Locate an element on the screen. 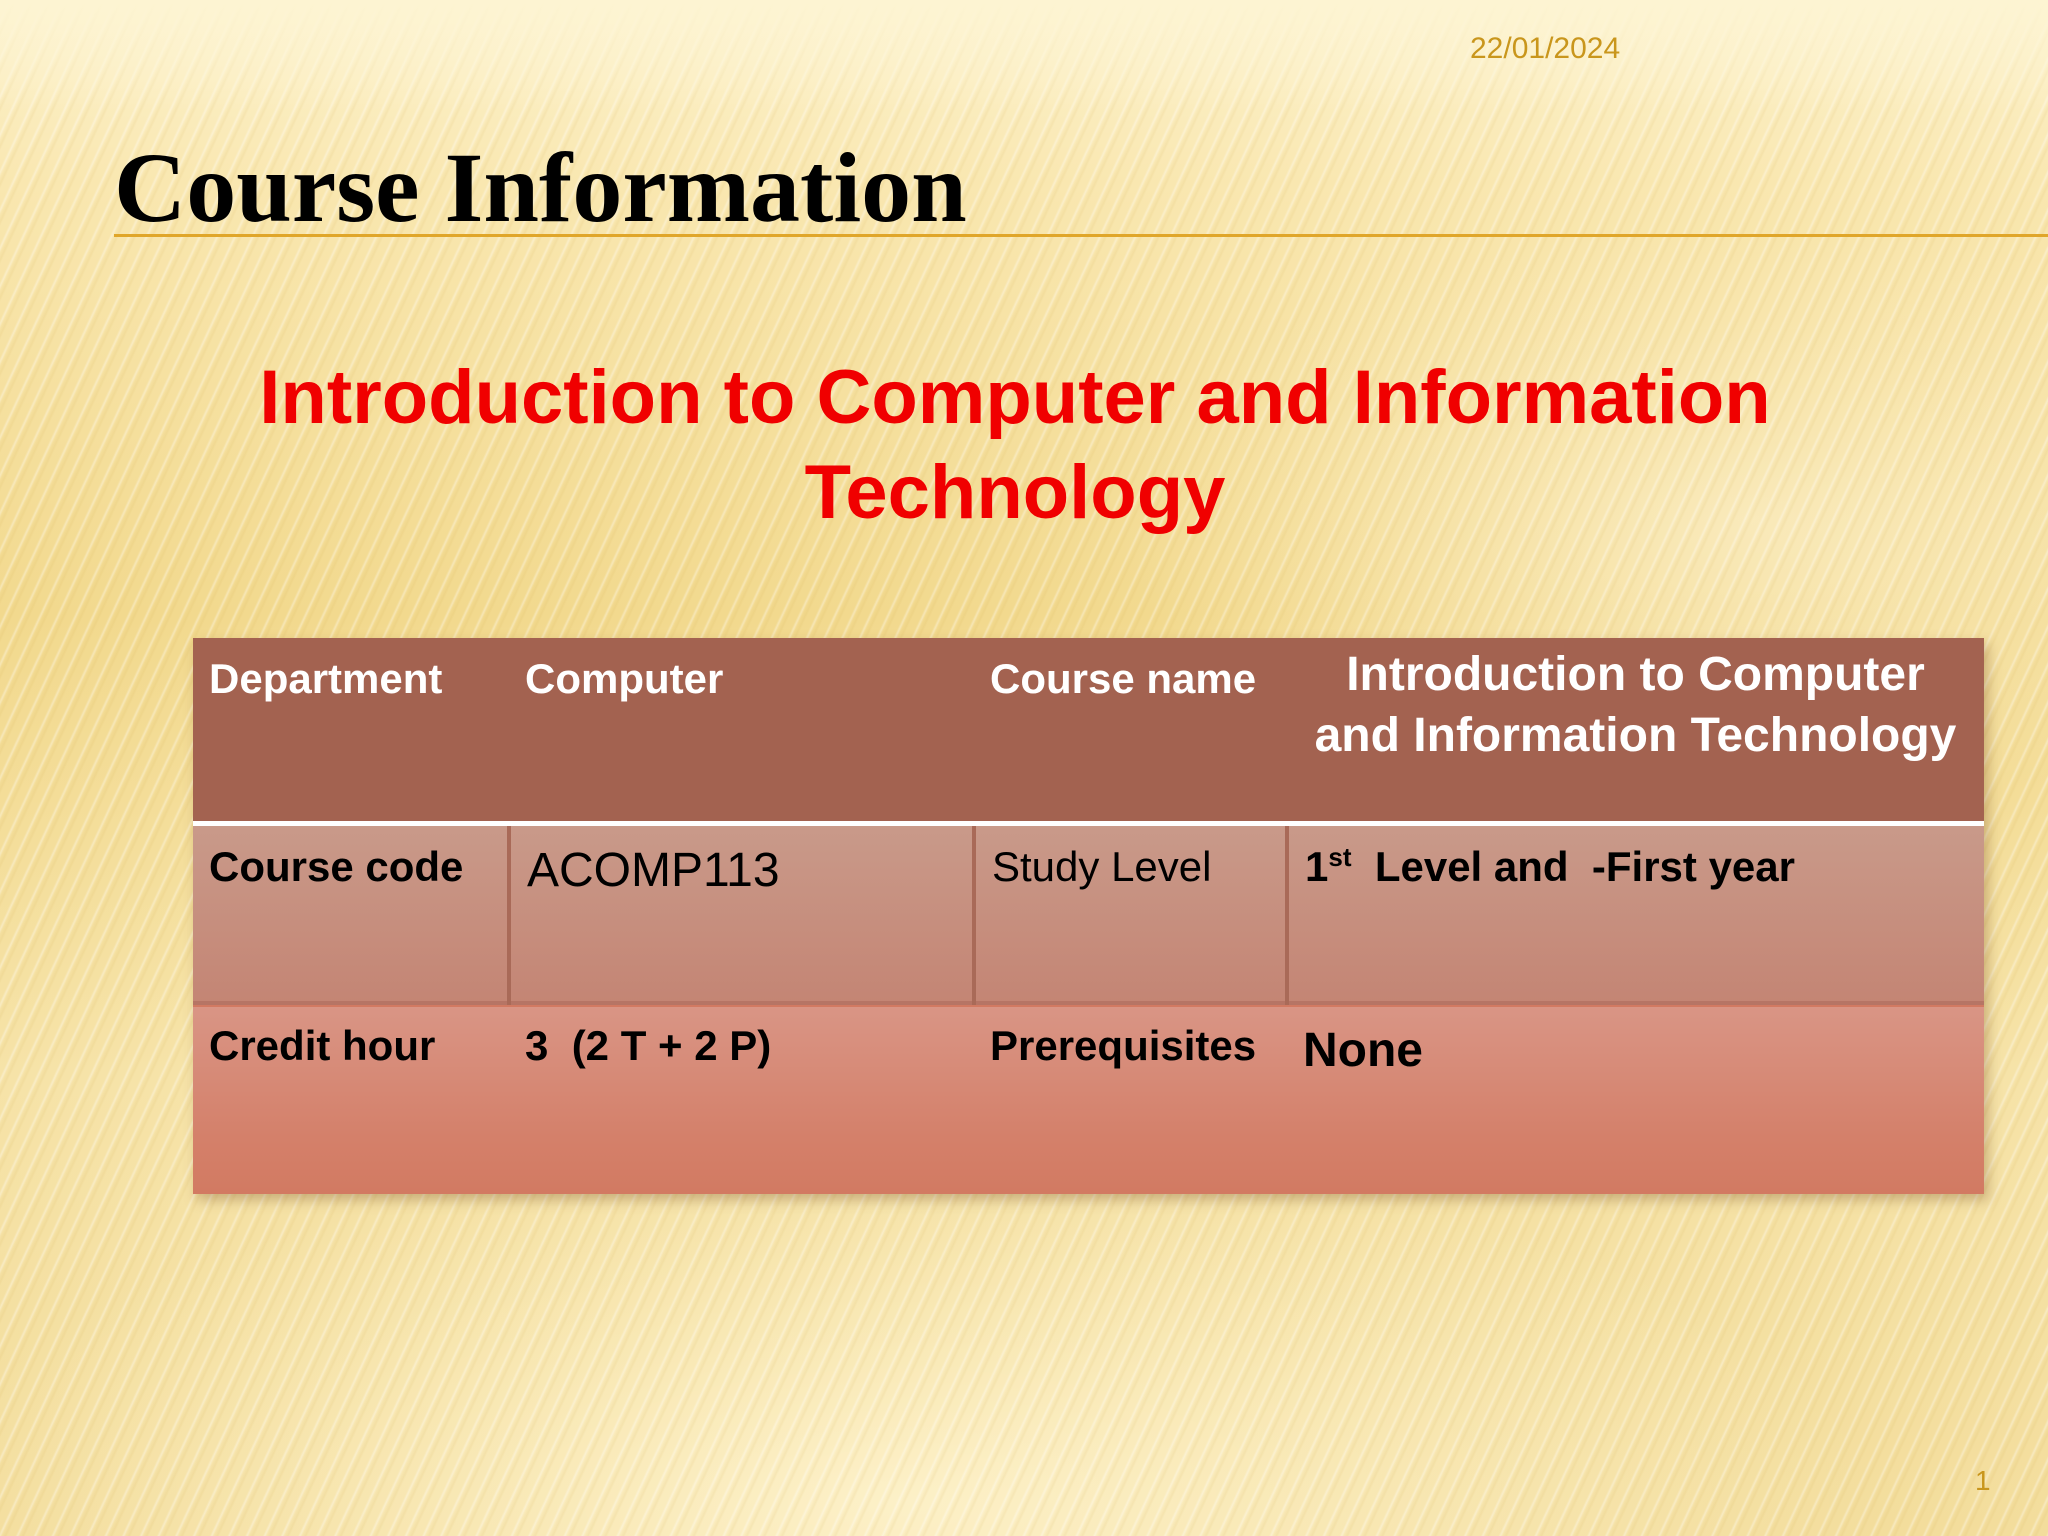 Image resolution: width=2048 pixels, height=1536 pixels. study-level-number: 1 is located at coordinates (1317, 866).